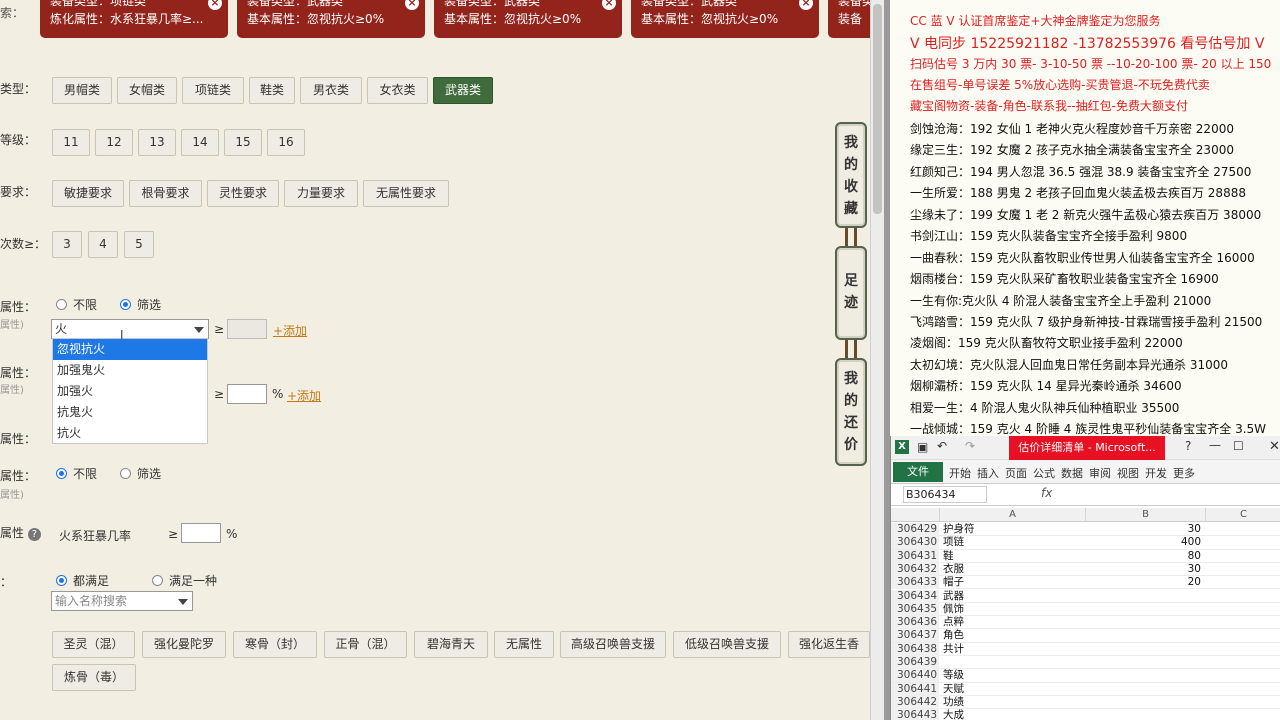 This screenshot has height=720, width=1280. What do you see at coordinates (613, 644) in the screenshot?
I see `skill-button: 高级召唤兽支援` at bounding box center [613, 644].